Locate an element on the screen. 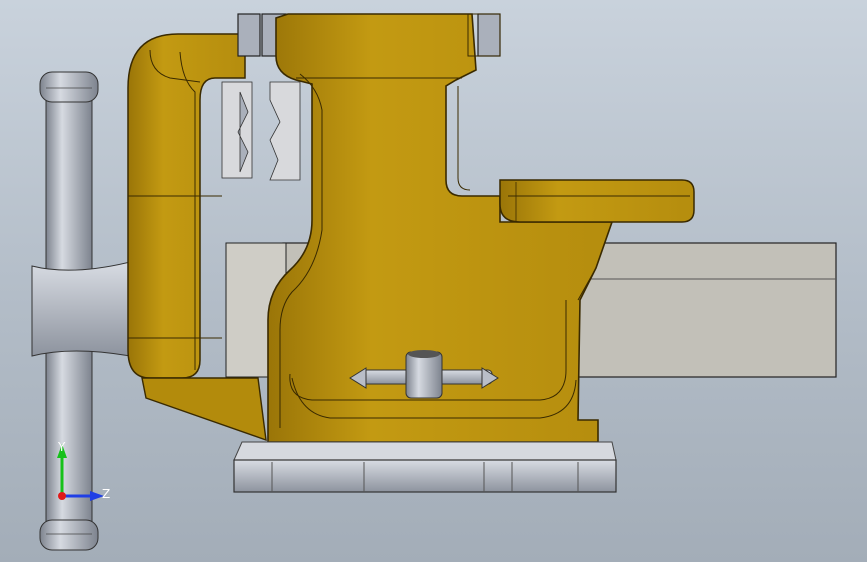 The image size is (867, 562). triad-y-label: Y is located at coordinates (62, 447).